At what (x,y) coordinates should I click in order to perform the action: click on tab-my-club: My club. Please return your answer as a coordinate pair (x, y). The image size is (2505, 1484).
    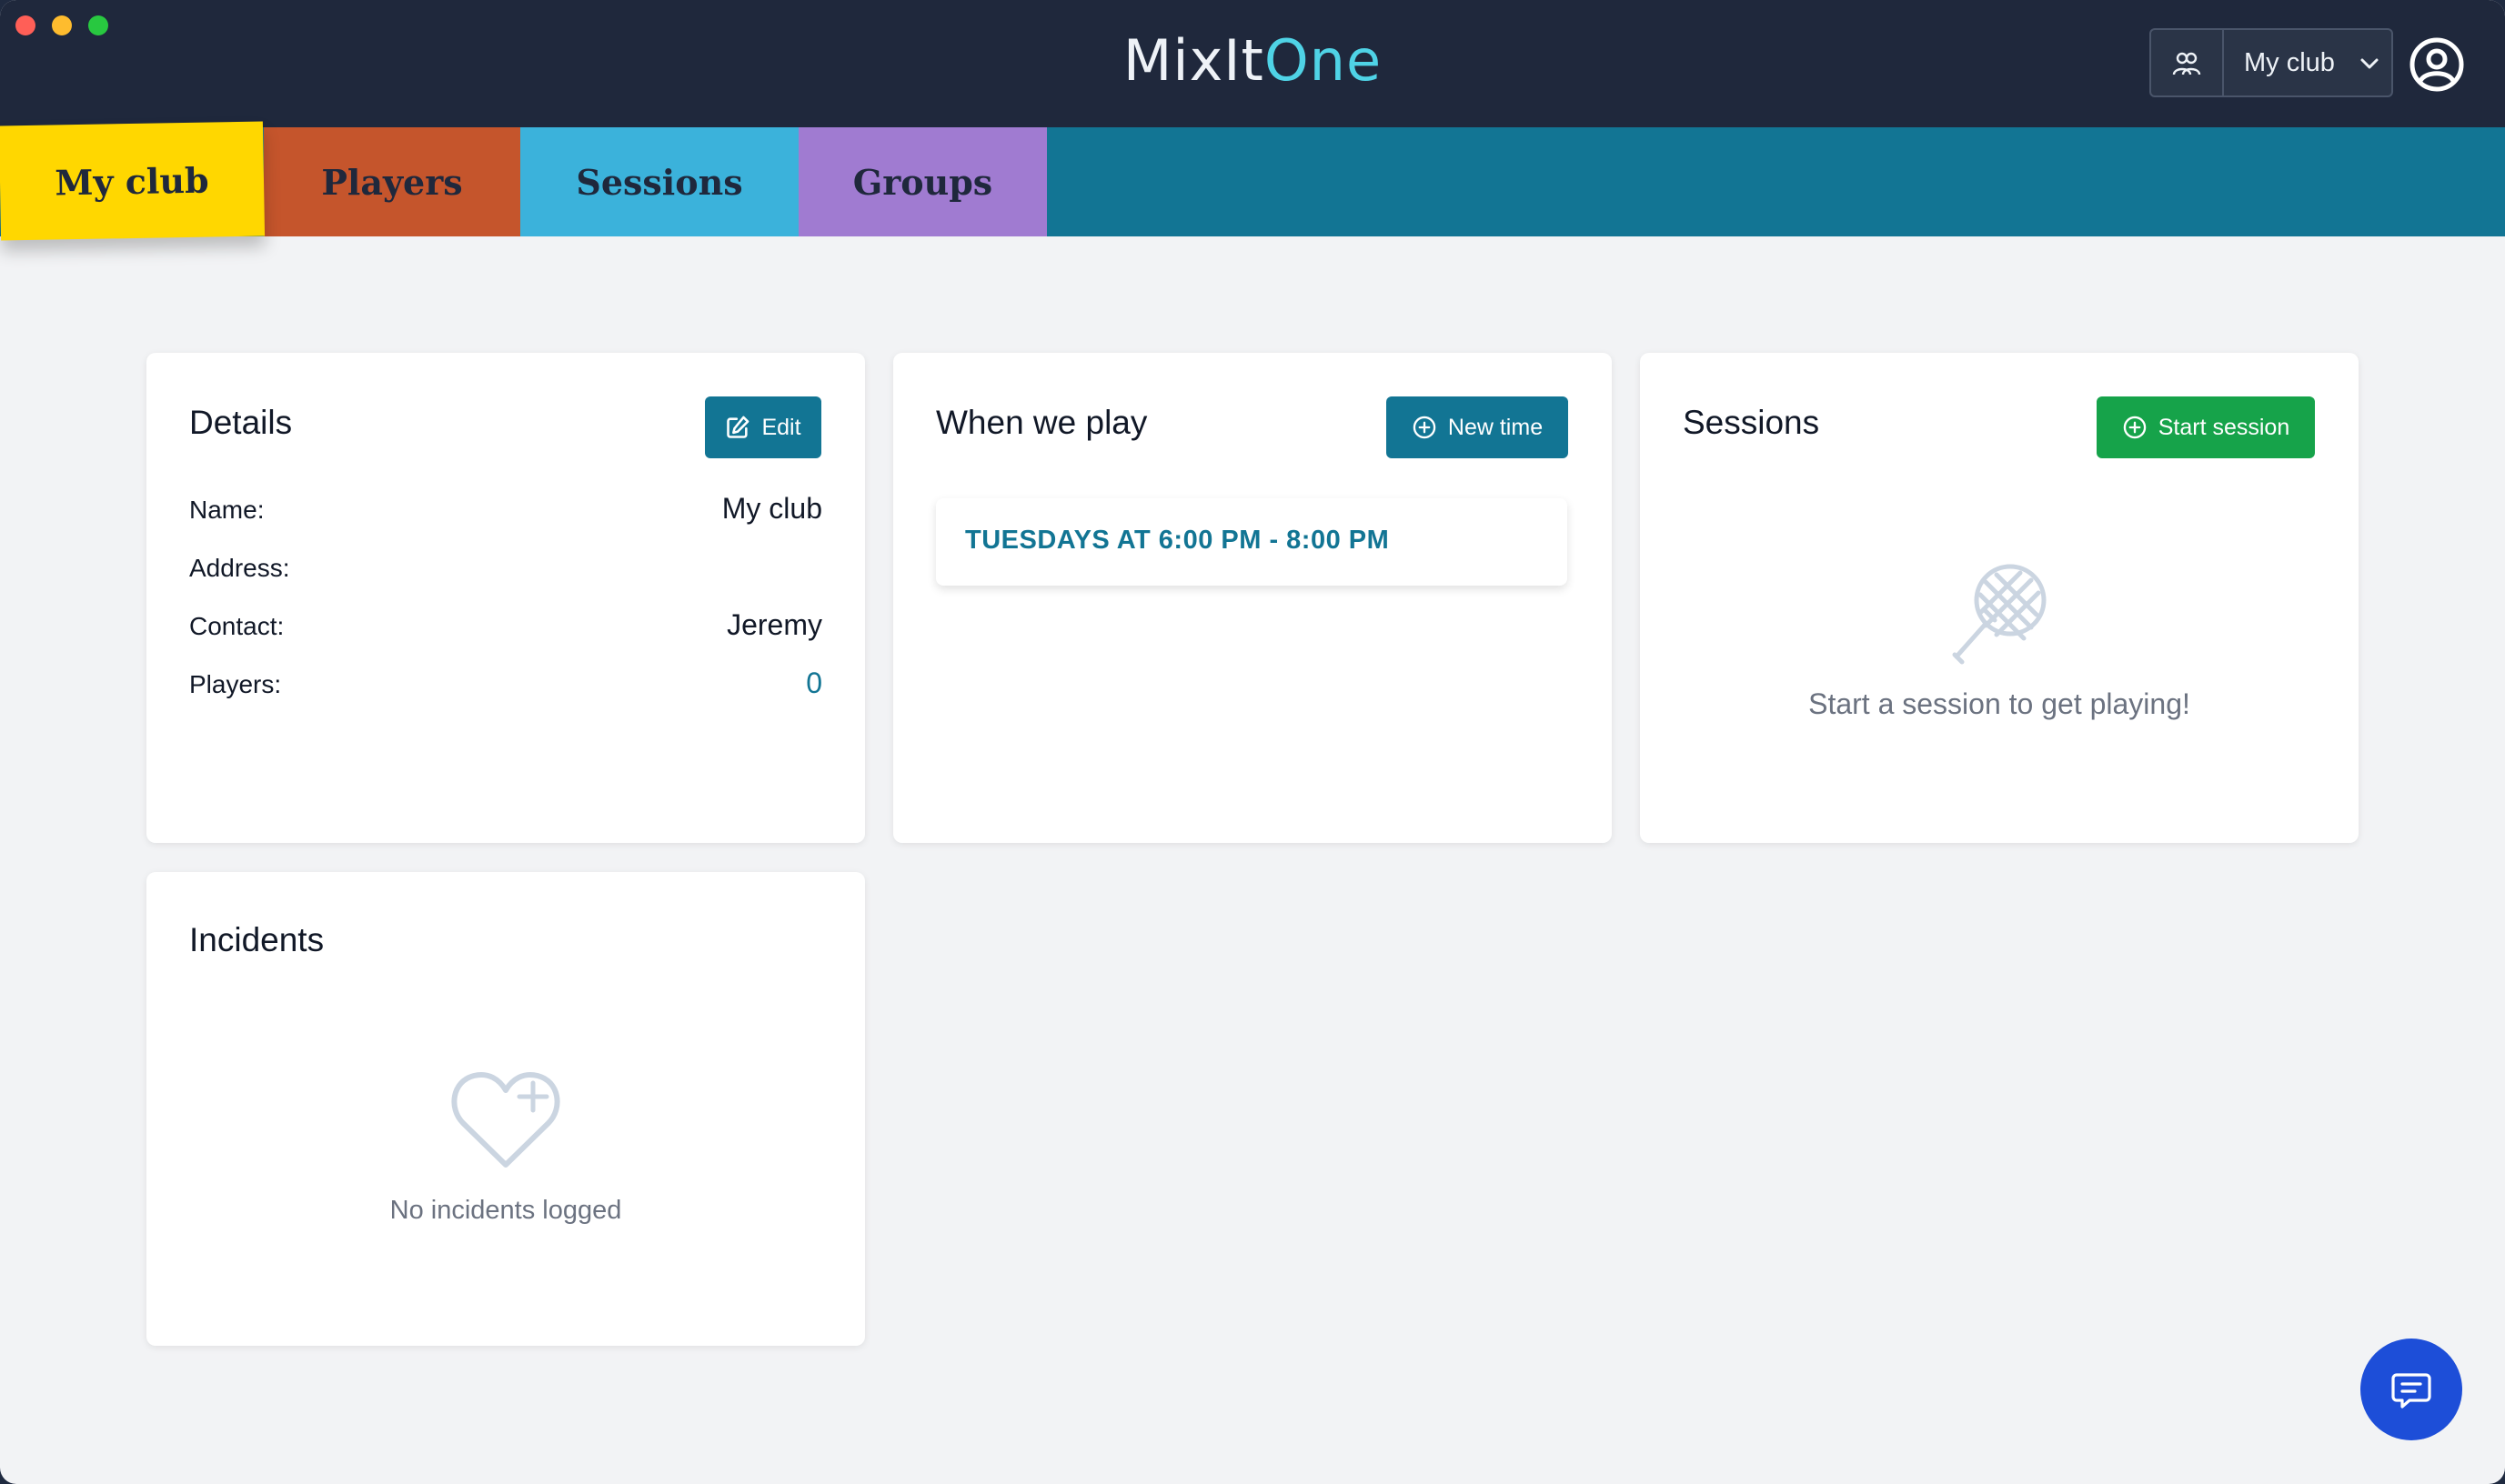
    Looking at the image, I should click on (133, 181).